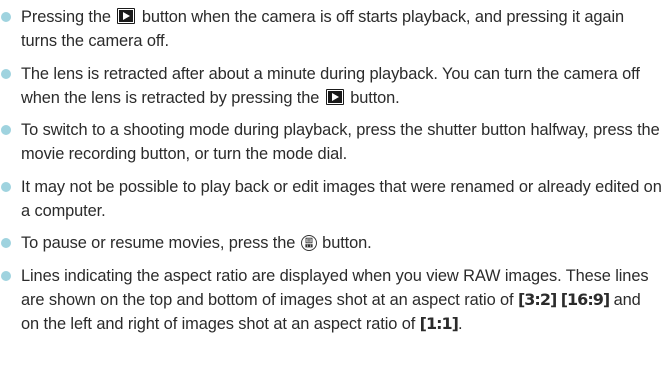  I want to click on note-text: Pressing the, so click(68, 17).